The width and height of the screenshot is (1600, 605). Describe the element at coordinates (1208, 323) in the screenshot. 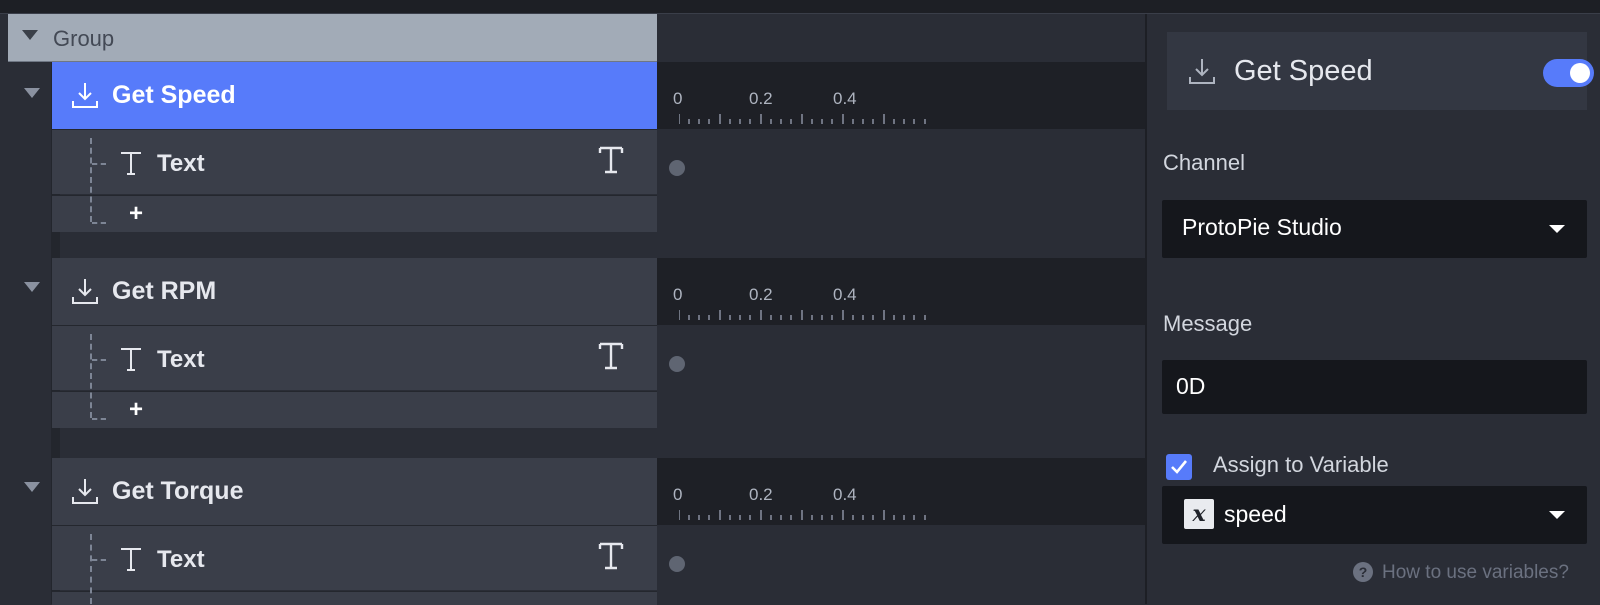

I see `message-label: Message` at that location.